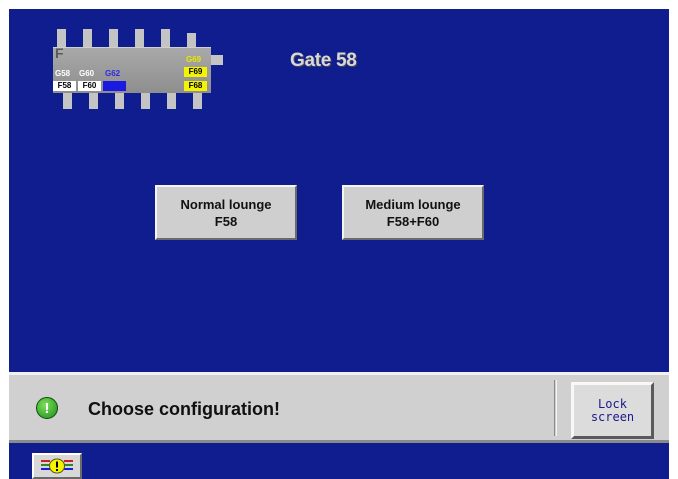  What do you see at coordinates (413, 221) in the screenshot?
I see `button-sublabel: F58+F60` at bounding box center [413, 221].